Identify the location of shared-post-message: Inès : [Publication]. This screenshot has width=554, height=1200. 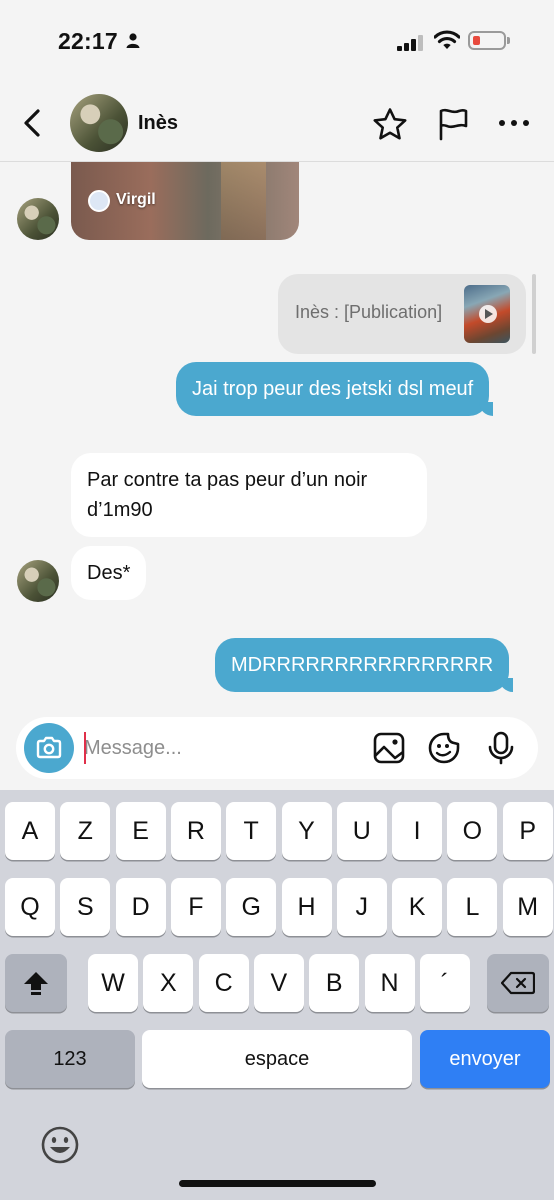
(402, 314).